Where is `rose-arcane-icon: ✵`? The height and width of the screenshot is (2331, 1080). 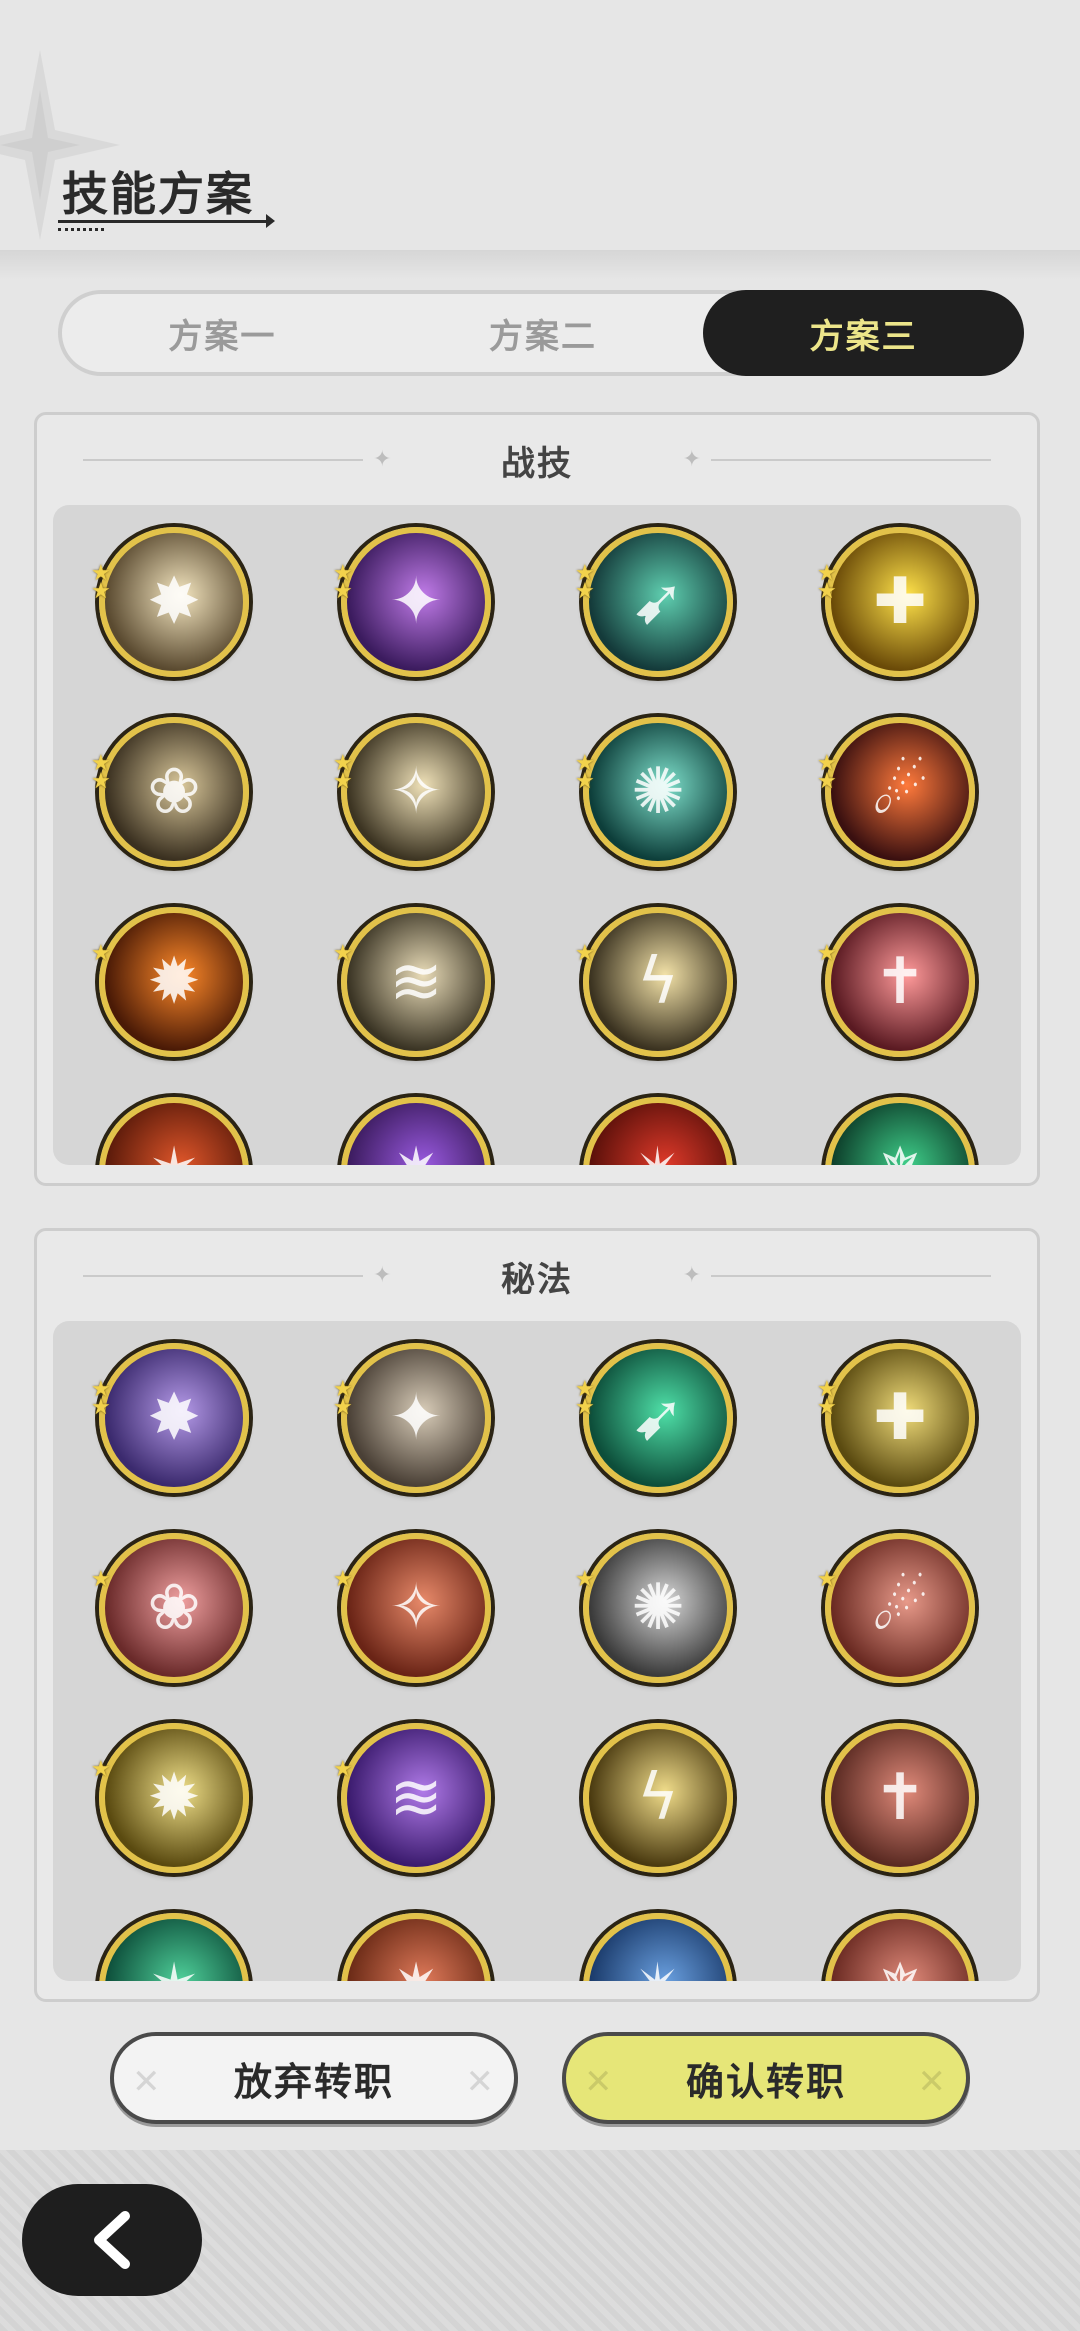 rose-arcane-icon: ✵ is located at coordinates (900, 1947).